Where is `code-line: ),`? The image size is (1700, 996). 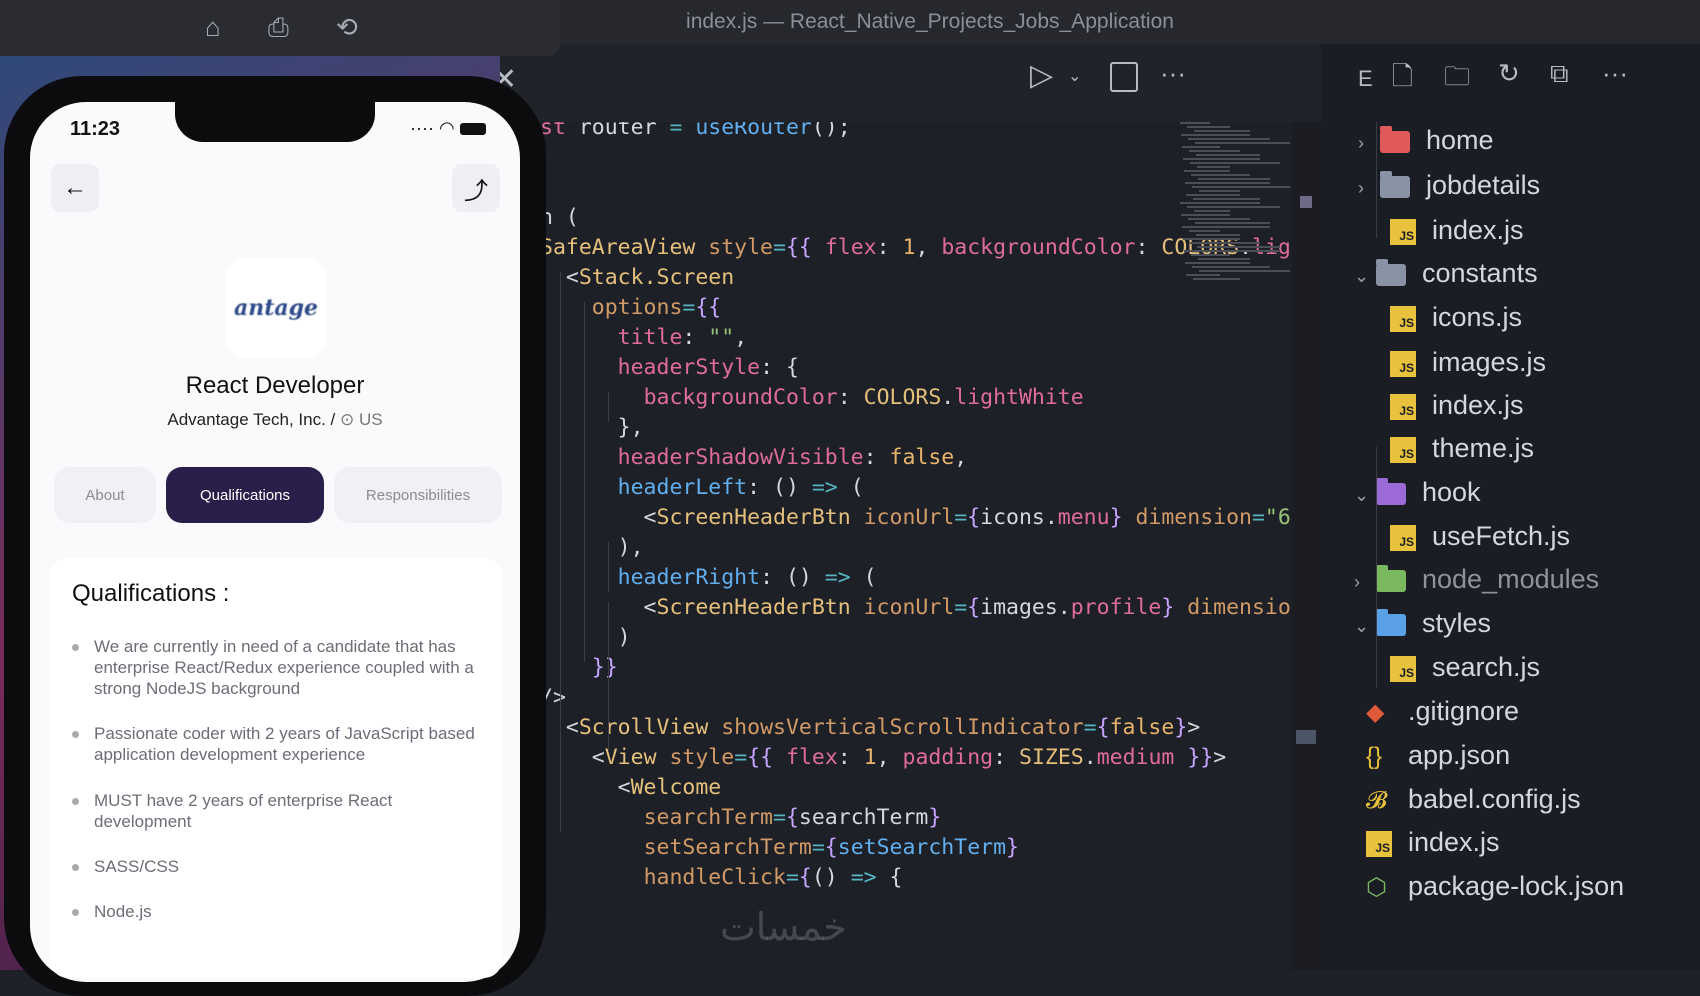
code-line: ), is located at coordinates (592, 548).